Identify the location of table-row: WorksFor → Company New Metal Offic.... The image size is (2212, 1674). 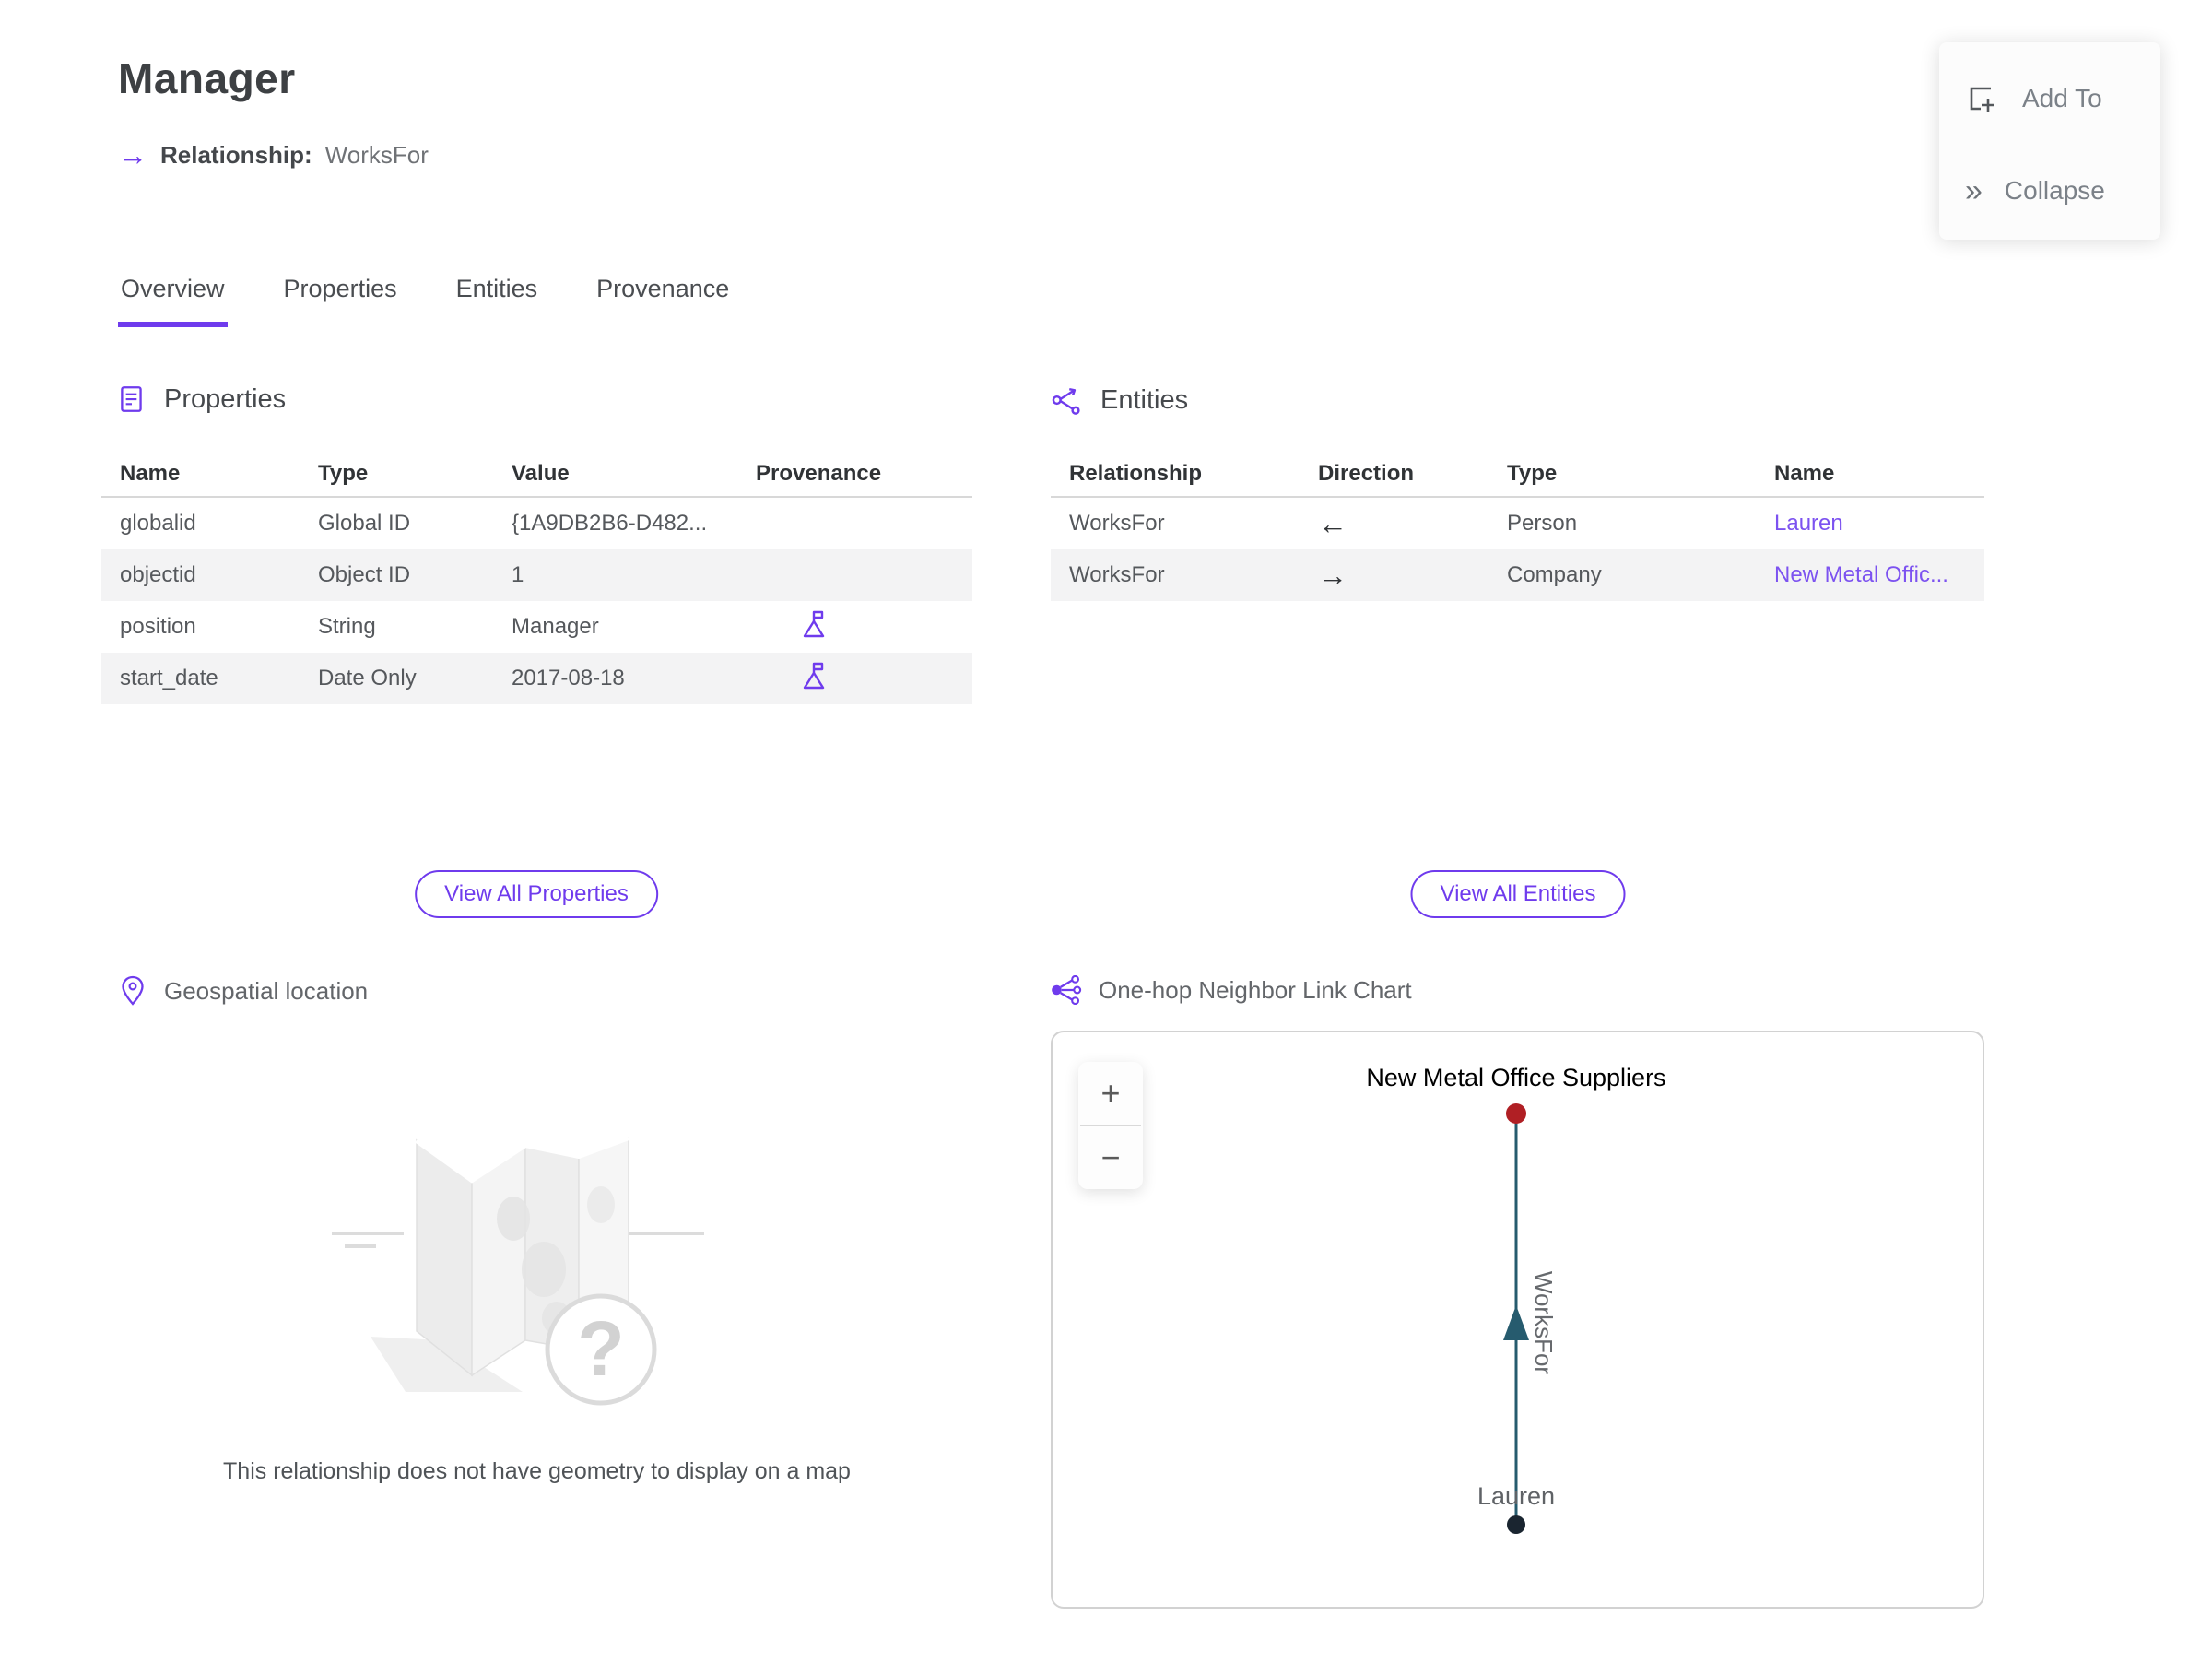
(1517, 575).